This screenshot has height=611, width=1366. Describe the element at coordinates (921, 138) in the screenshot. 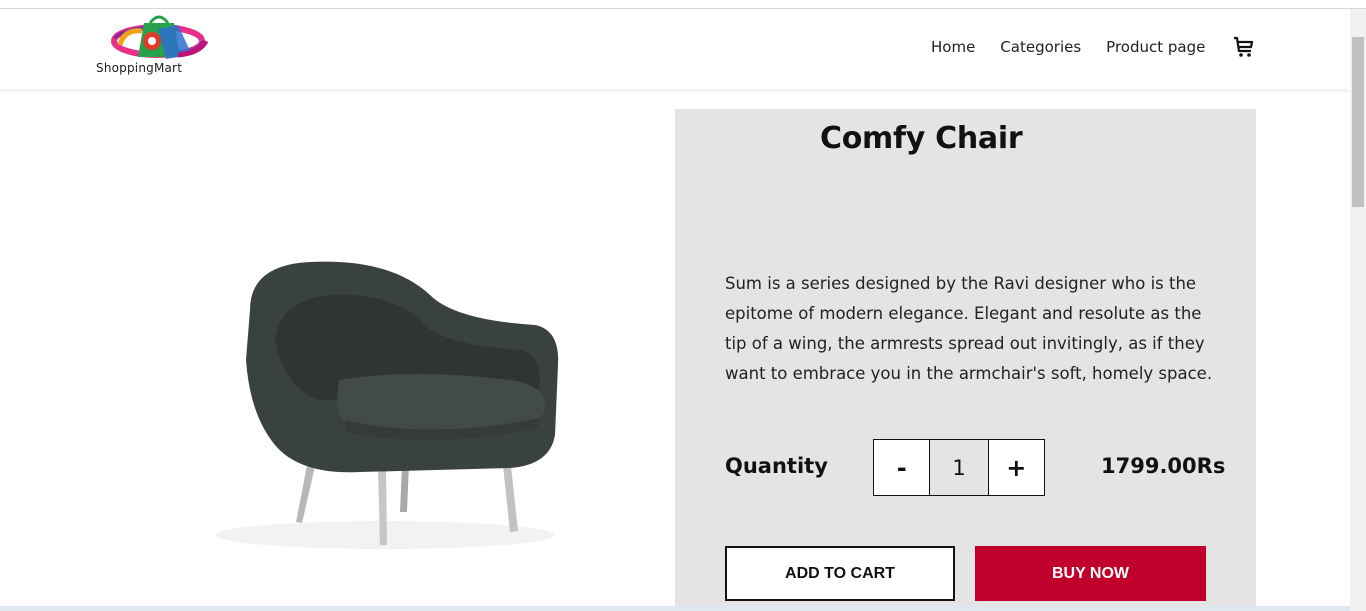

I see `product-title: Comfy Chair` at that location.